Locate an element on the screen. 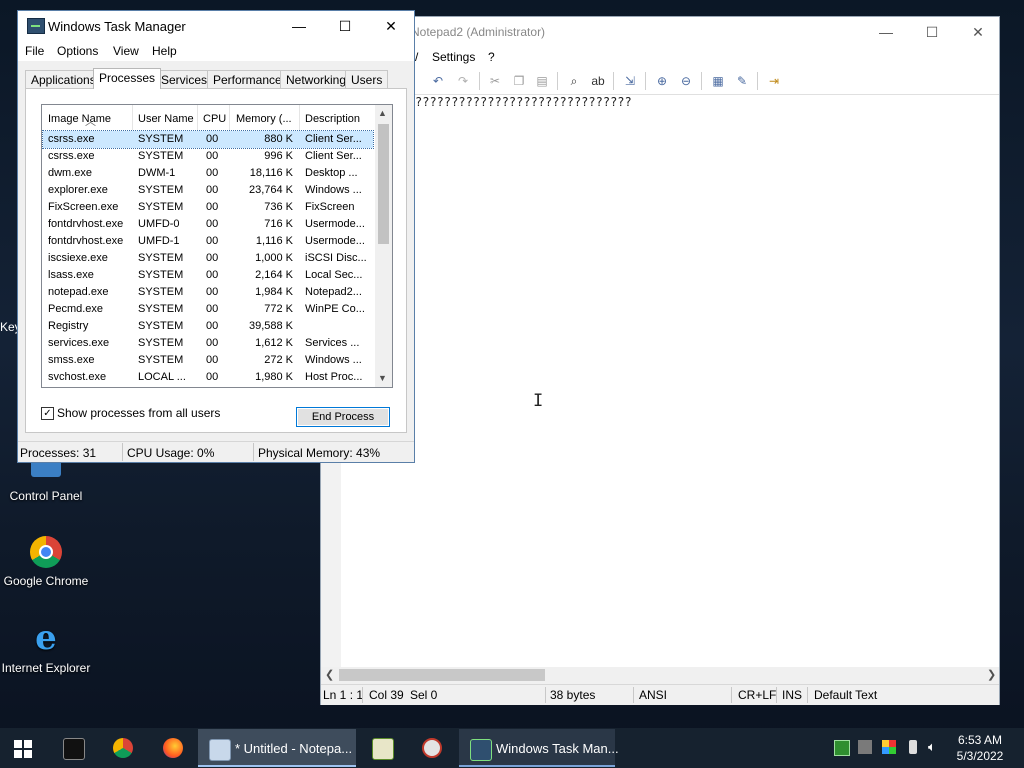  desktop-icon-internet-explorer: e Internet Explorer is located at coordinates (48, 648).